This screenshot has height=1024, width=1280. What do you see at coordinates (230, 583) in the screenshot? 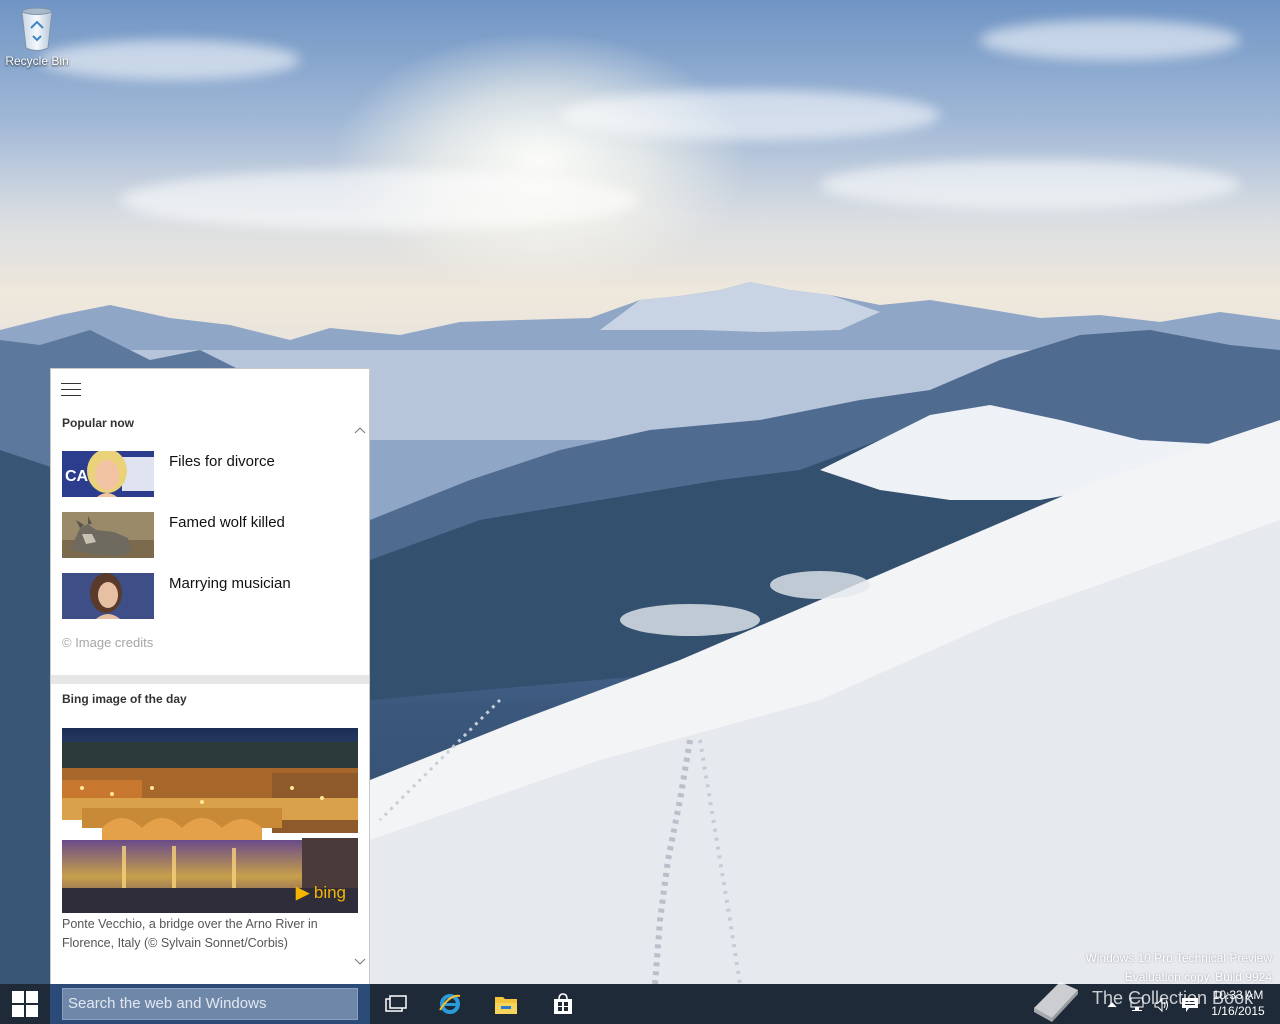
I see `news-title: Marrying musician` at bounding box center [230, 583].